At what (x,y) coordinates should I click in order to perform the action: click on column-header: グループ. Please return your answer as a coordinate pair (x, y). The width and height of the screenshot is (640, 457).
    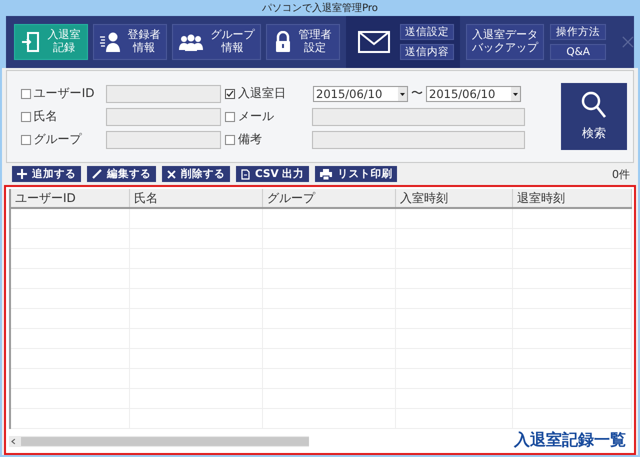
    Looking at the image, I should click on (329, 198).